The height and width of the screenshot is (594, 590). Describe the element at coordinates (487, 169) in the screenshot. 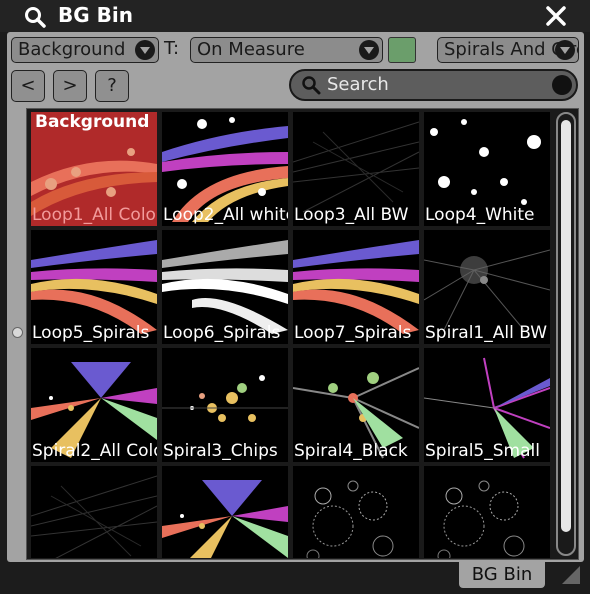

I see `thumbnail-item: Loop4_White` at that location.